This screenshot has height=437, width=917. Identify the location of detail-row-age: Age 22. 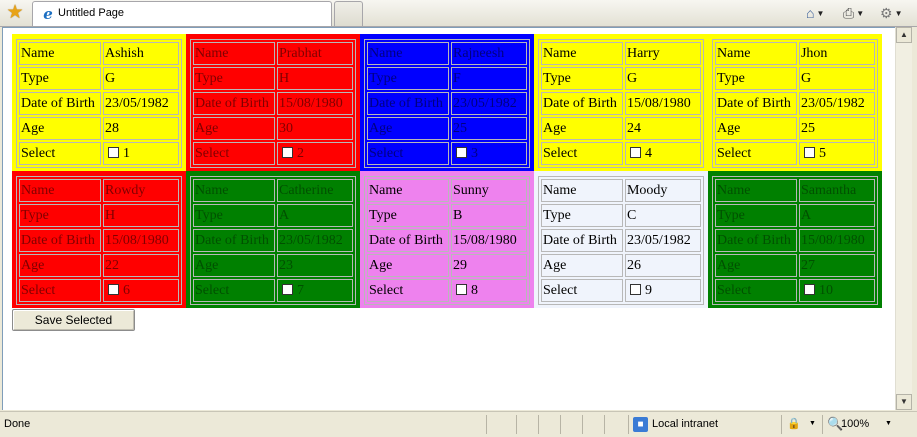
(99, 265).